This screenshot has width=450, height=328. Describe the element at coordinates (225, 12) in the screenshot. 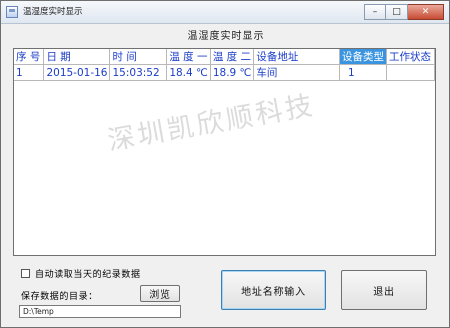

I see `title-bar: 温湿度实时显示 – □ ✕` at that location.